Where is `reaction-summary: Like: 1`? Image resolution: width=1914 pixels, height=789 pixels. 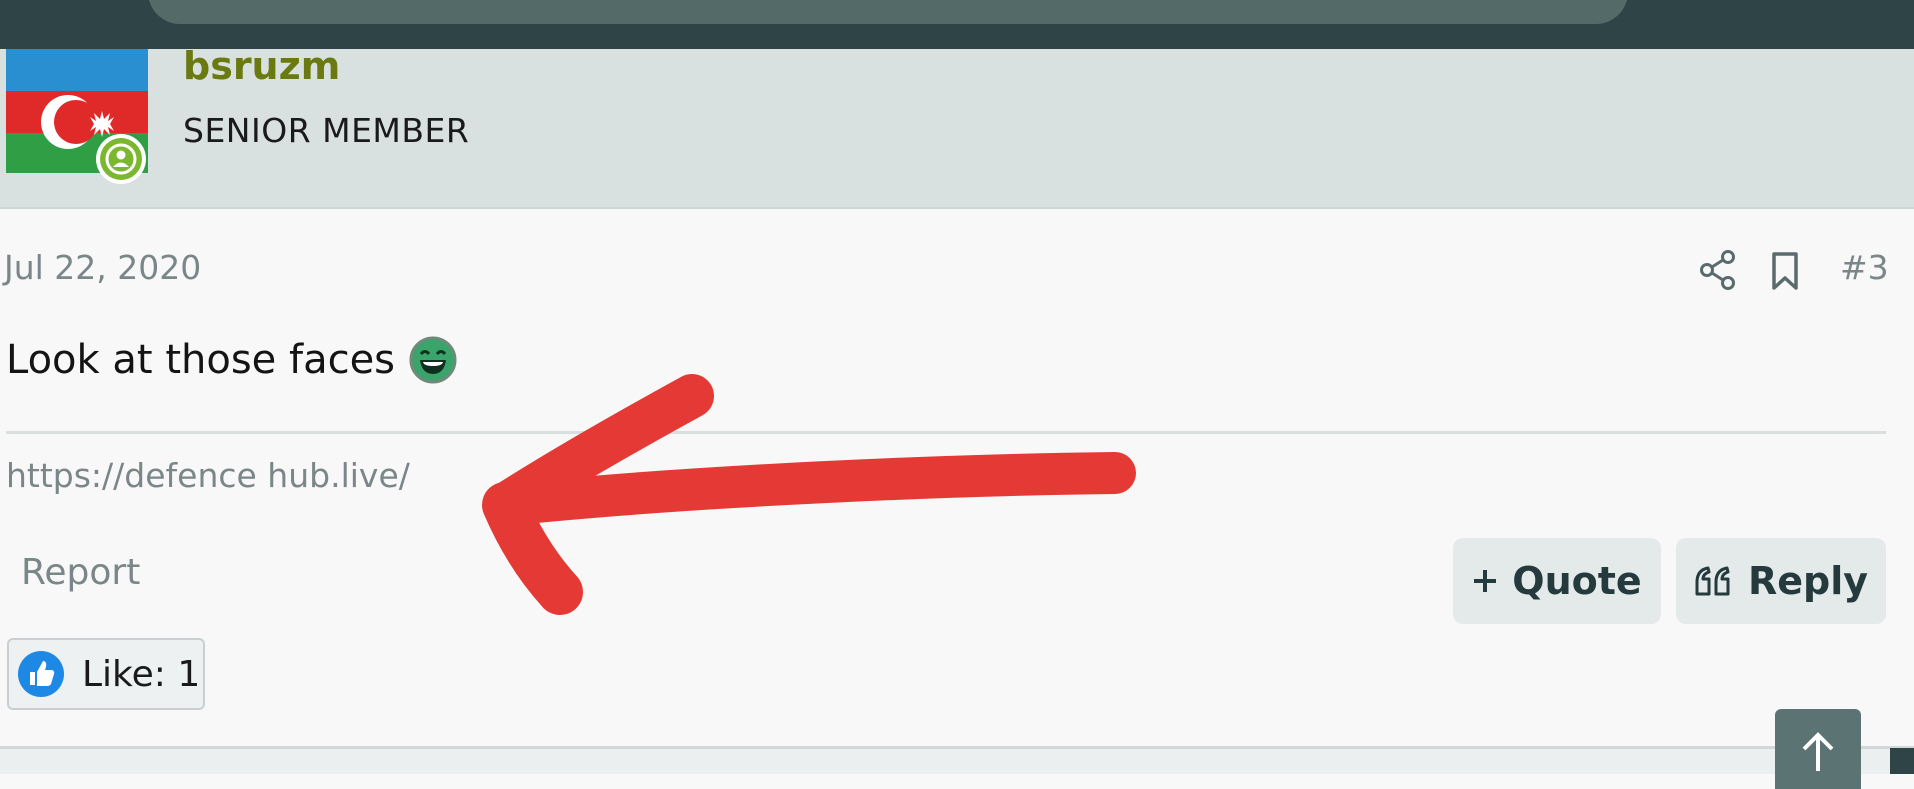
reaction-summary: Like: 1 is located at coordinates (106, 674).